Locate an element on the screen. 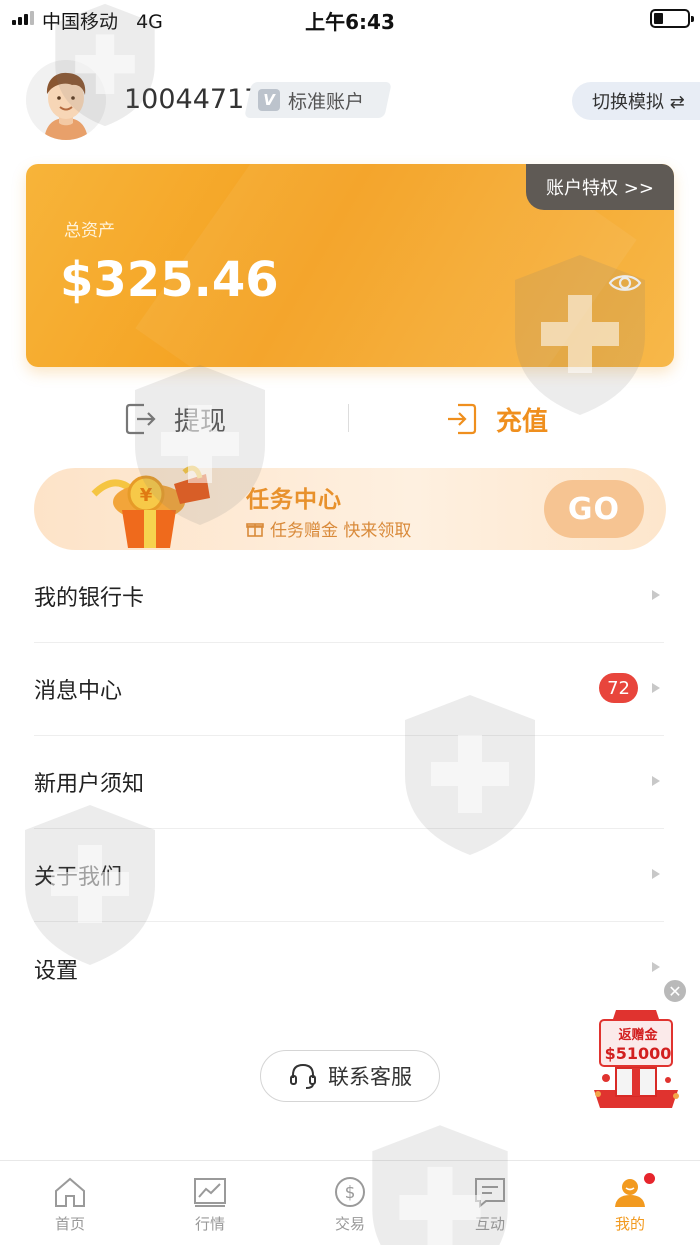  dollar-icon: $ is located at coordinates (350, 1192).